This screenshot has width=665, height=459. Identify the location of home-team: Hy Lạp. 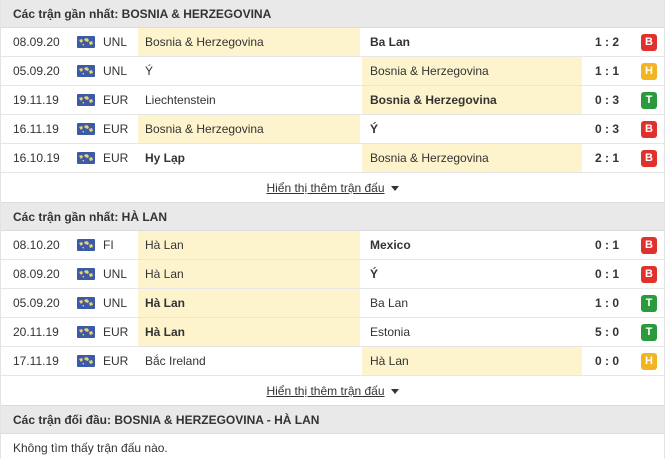
(249, 158).